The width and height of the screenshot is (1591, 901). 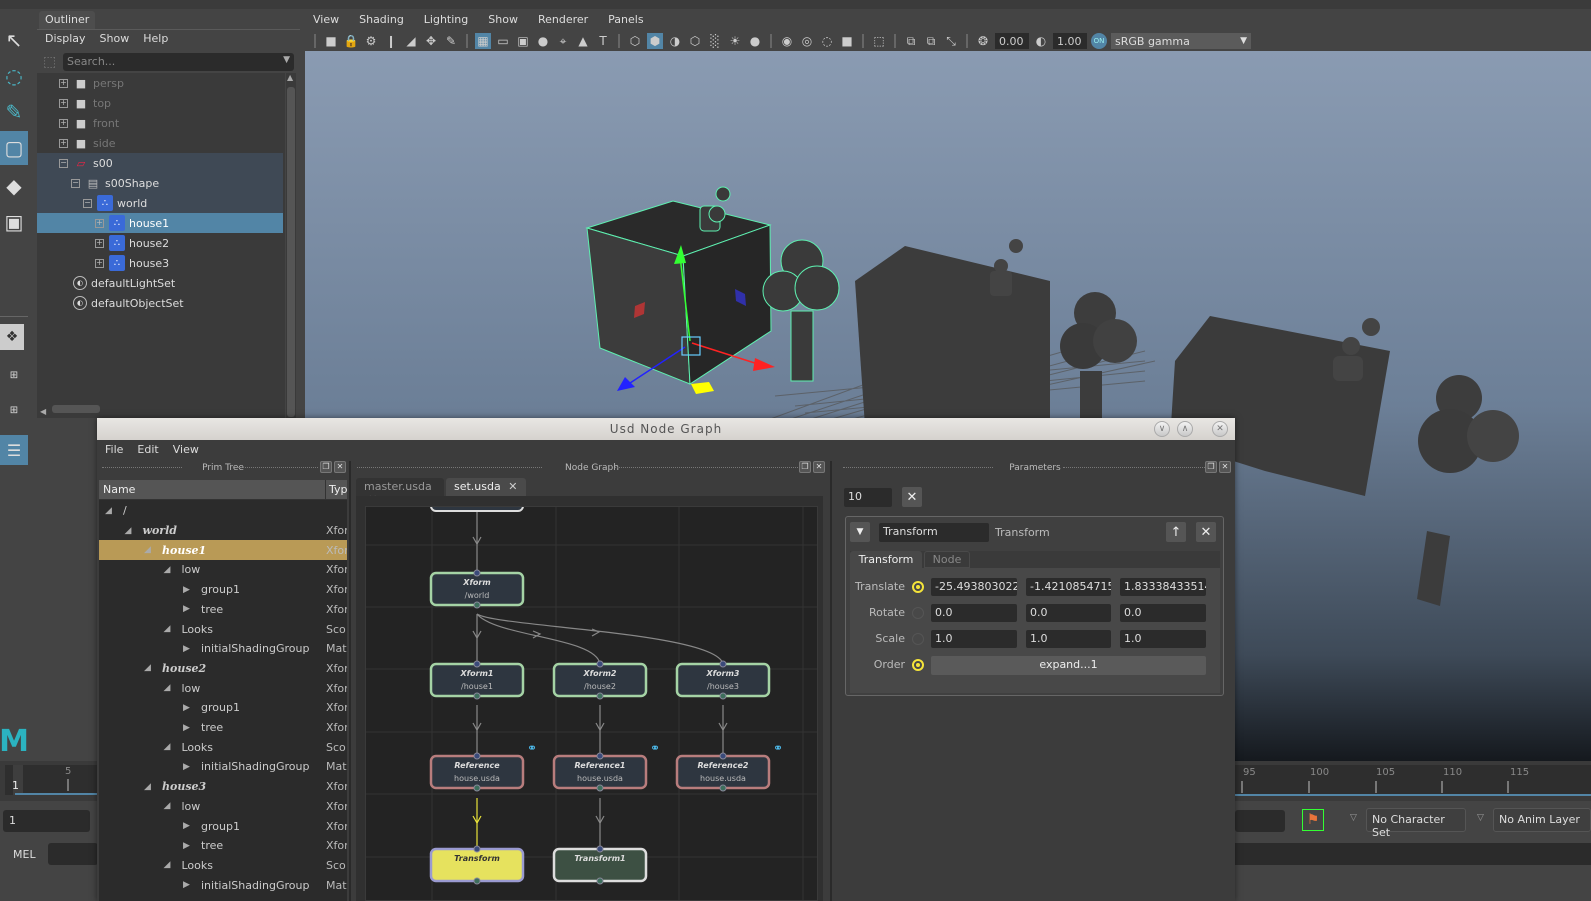 What do you see at coordinates (1163, 587) in the screenshot?
I see `translate-z-field: 1.83338433514` at bounding box center [1163, 587].